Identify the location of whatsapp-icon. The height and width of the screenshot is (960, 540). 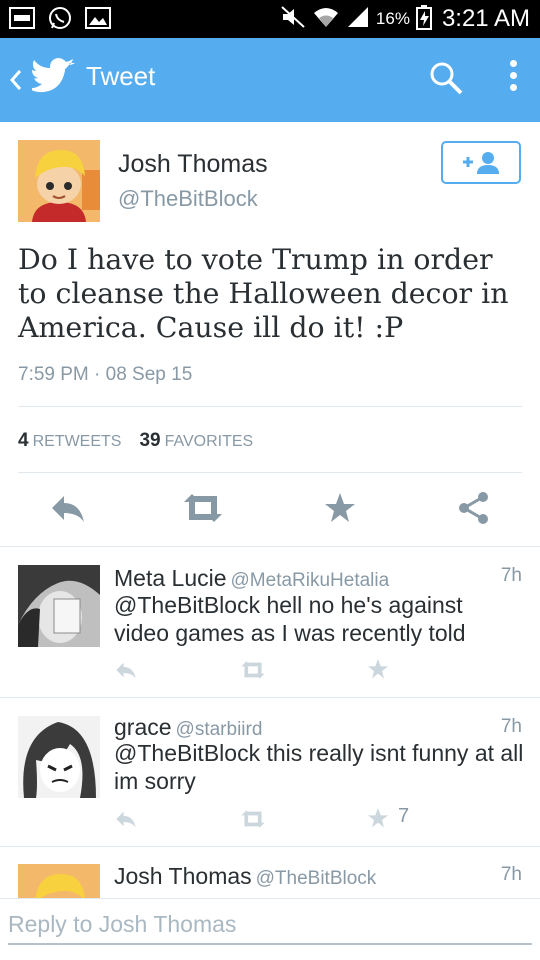
(60, 18).